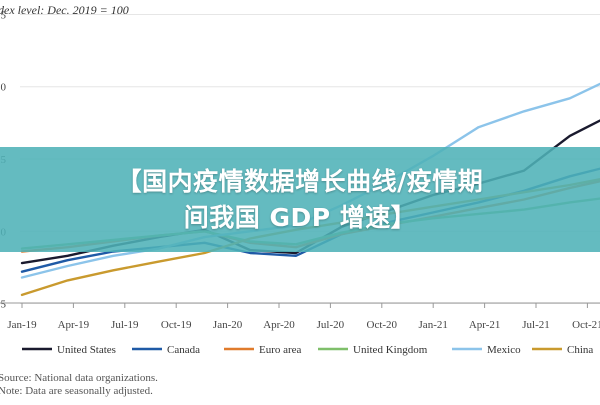 The height and width of the screenshot is (405, 600). What do you see at coordinates (176, 325) in the screenshot?
I see `x-tick-label: Oct-19` at bounding box center [176, 325].